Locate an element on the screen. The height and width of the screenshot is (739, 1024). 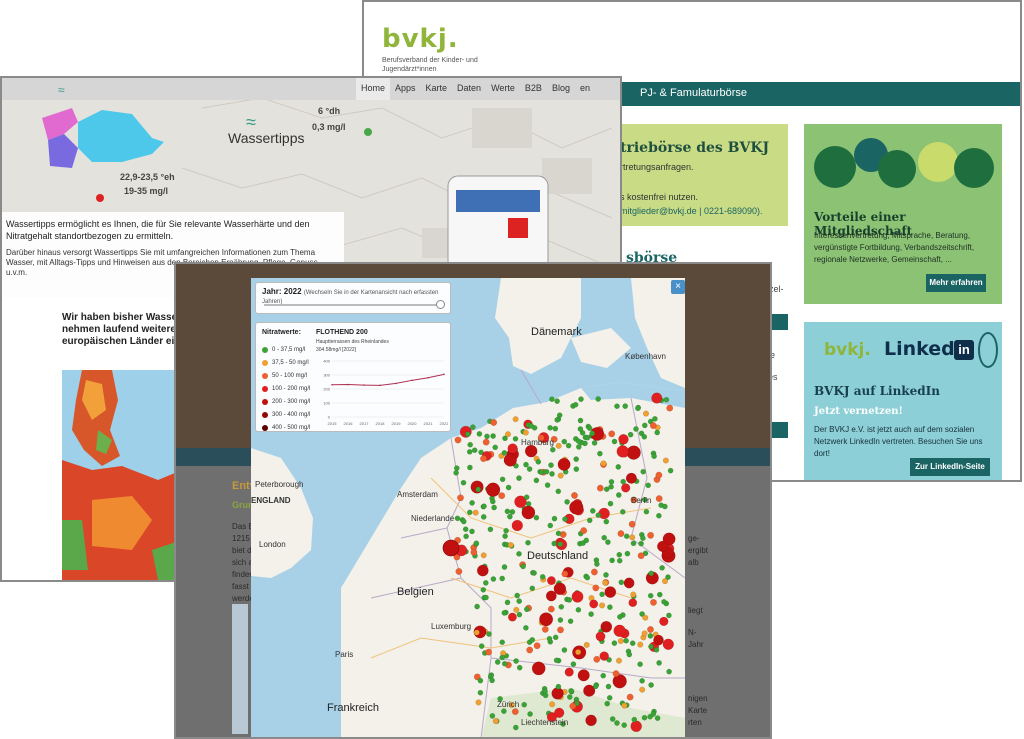
wassertipps-logo-icon: ≈ is located at coordinates (61, 90).